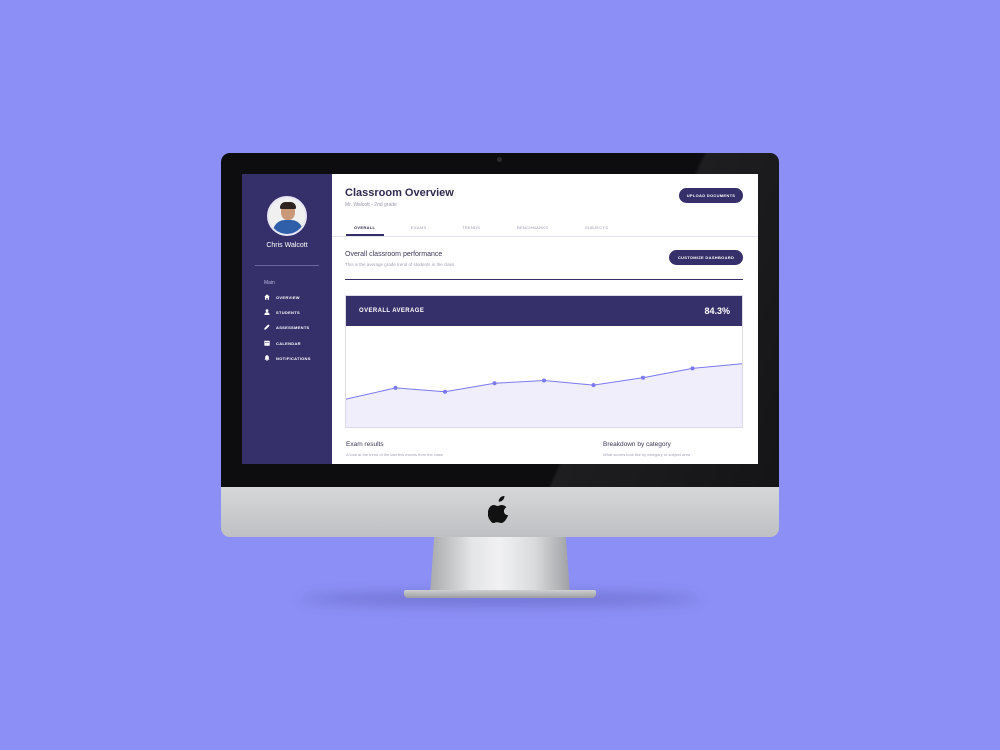  I want to click on chart-area, so click(544, 395).